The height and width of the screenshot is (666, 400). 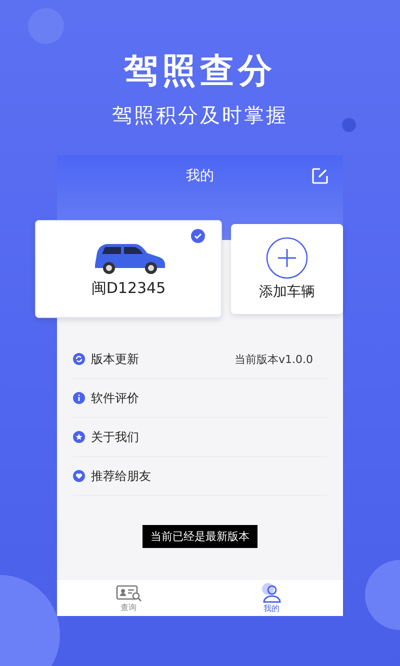 I want to click on vehicle-card: 闽D12345, so click(x=128, y=269).